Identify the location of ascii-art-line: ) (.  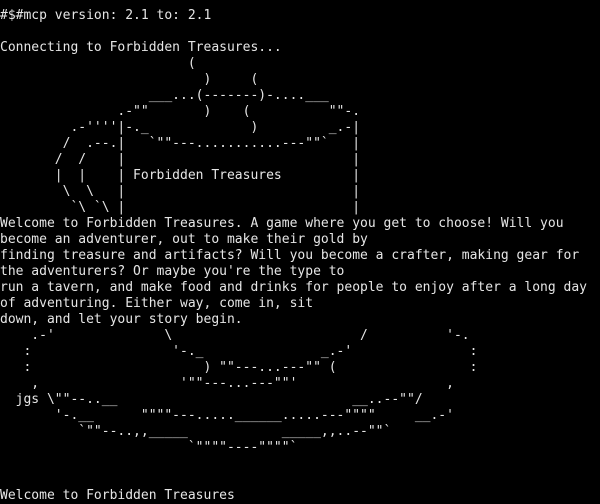
(129, 79).